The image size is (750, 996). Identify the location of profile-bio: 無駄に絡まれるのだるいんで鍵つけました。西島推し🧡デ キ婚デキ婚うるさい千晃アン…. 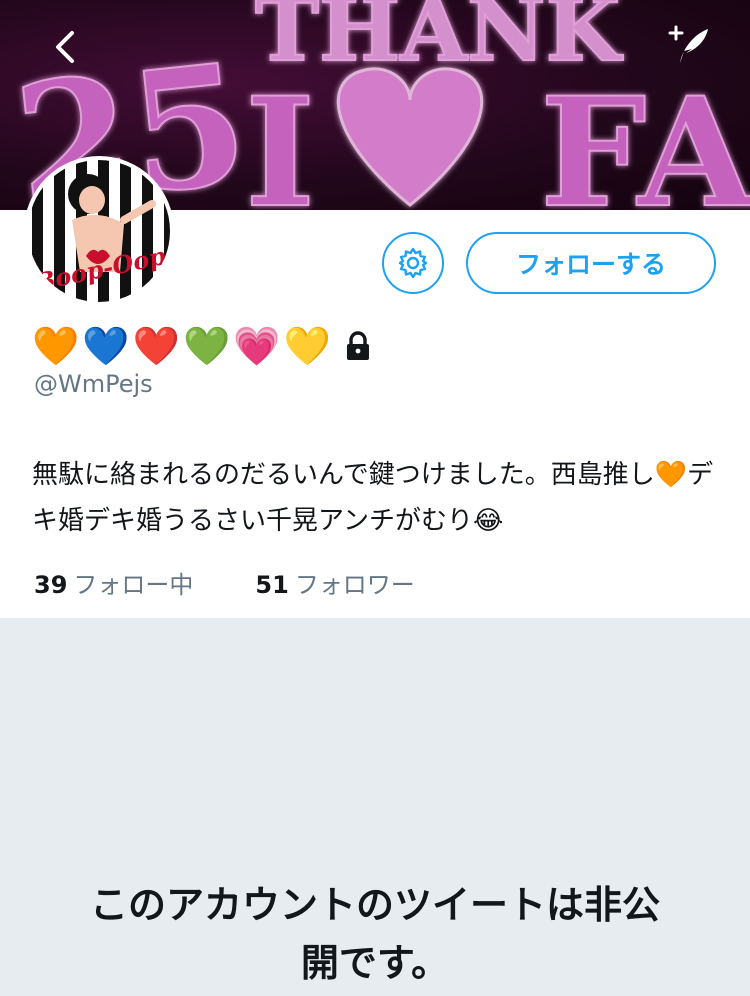
(377, 498).